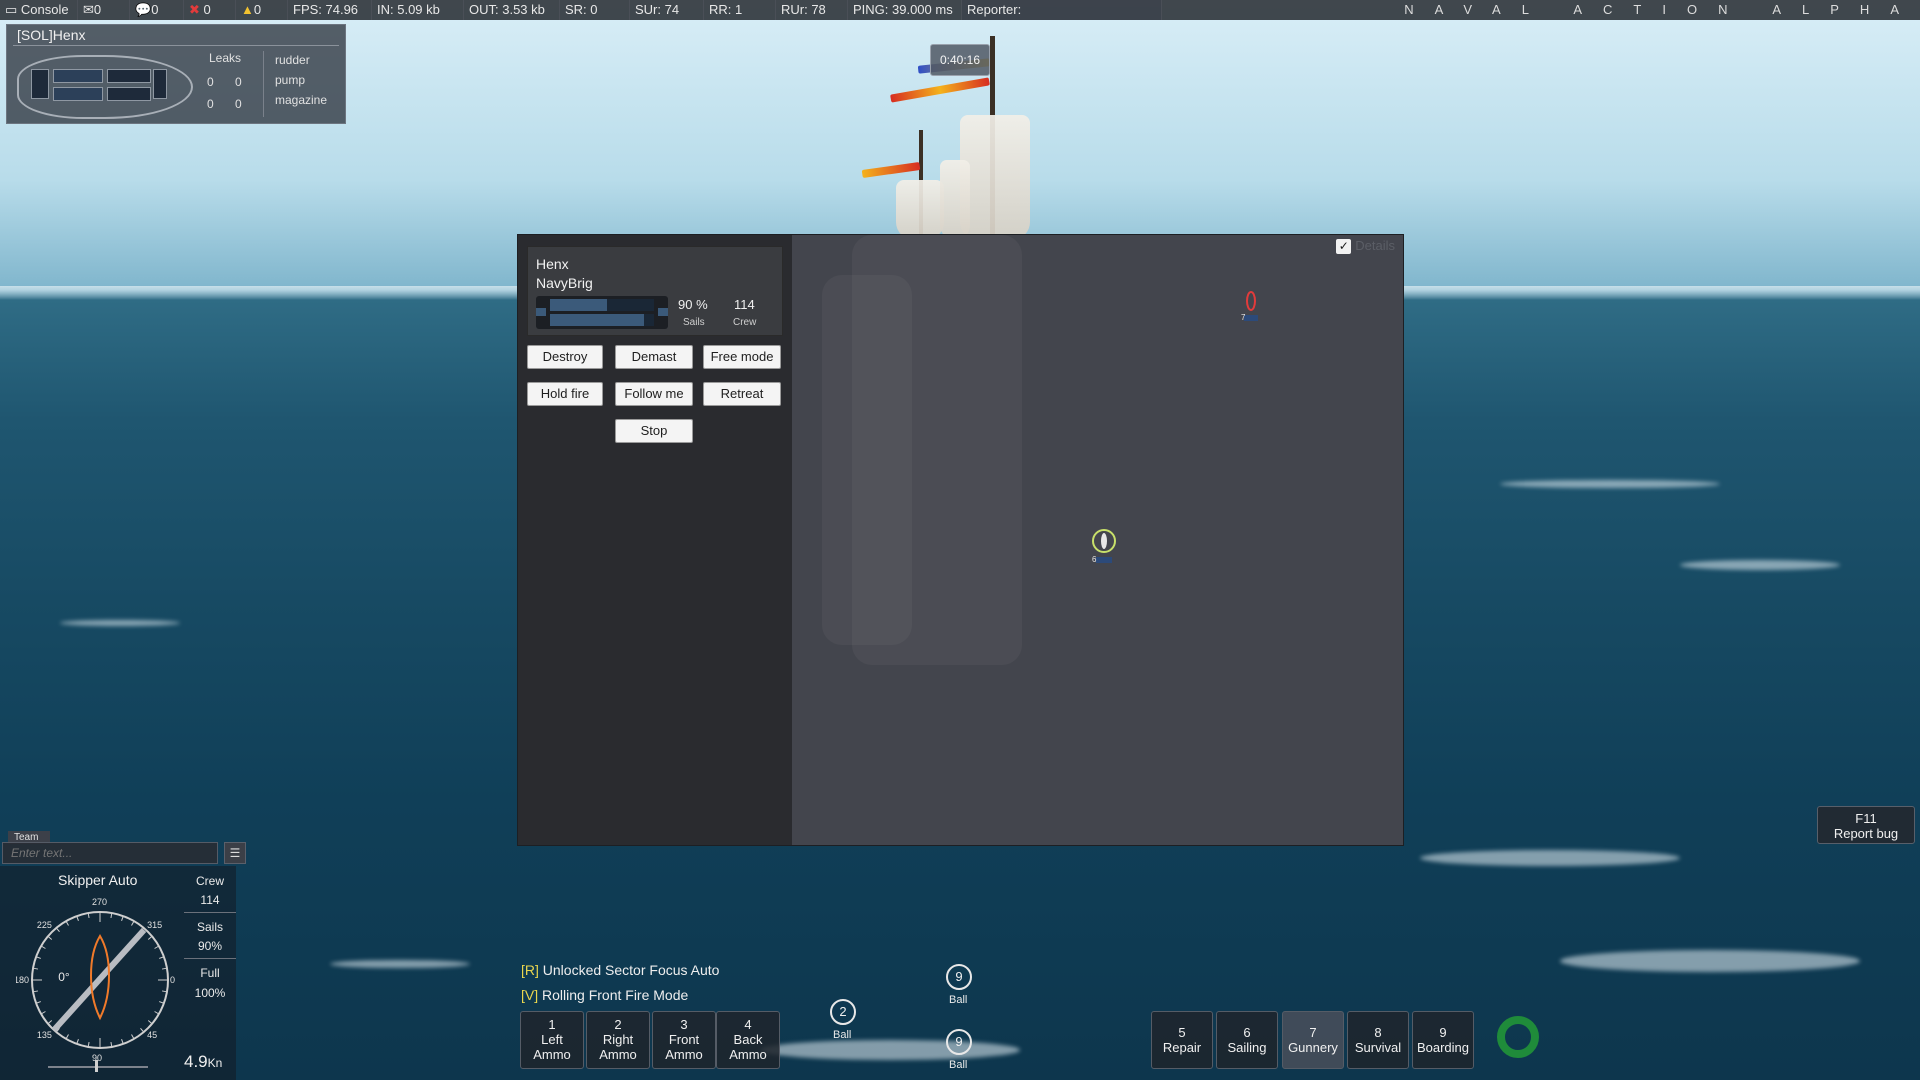  What do you see at coordinates (748, 1040) in the screenshot?
I see `back-ammo-button: 4 Back Ammo` at bounding box center [748, 1040].